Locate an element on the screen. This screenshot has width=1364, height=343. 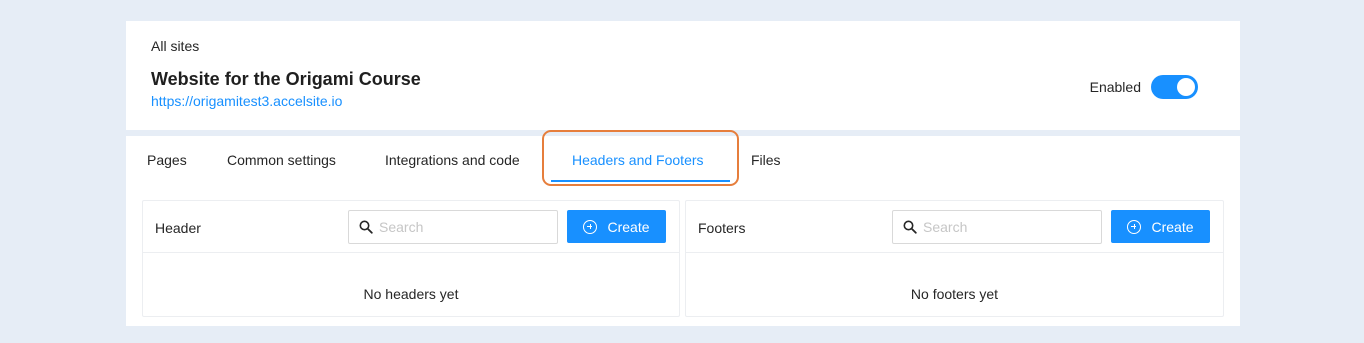
header-panel-title: Header is located at coordinates (178, 228).